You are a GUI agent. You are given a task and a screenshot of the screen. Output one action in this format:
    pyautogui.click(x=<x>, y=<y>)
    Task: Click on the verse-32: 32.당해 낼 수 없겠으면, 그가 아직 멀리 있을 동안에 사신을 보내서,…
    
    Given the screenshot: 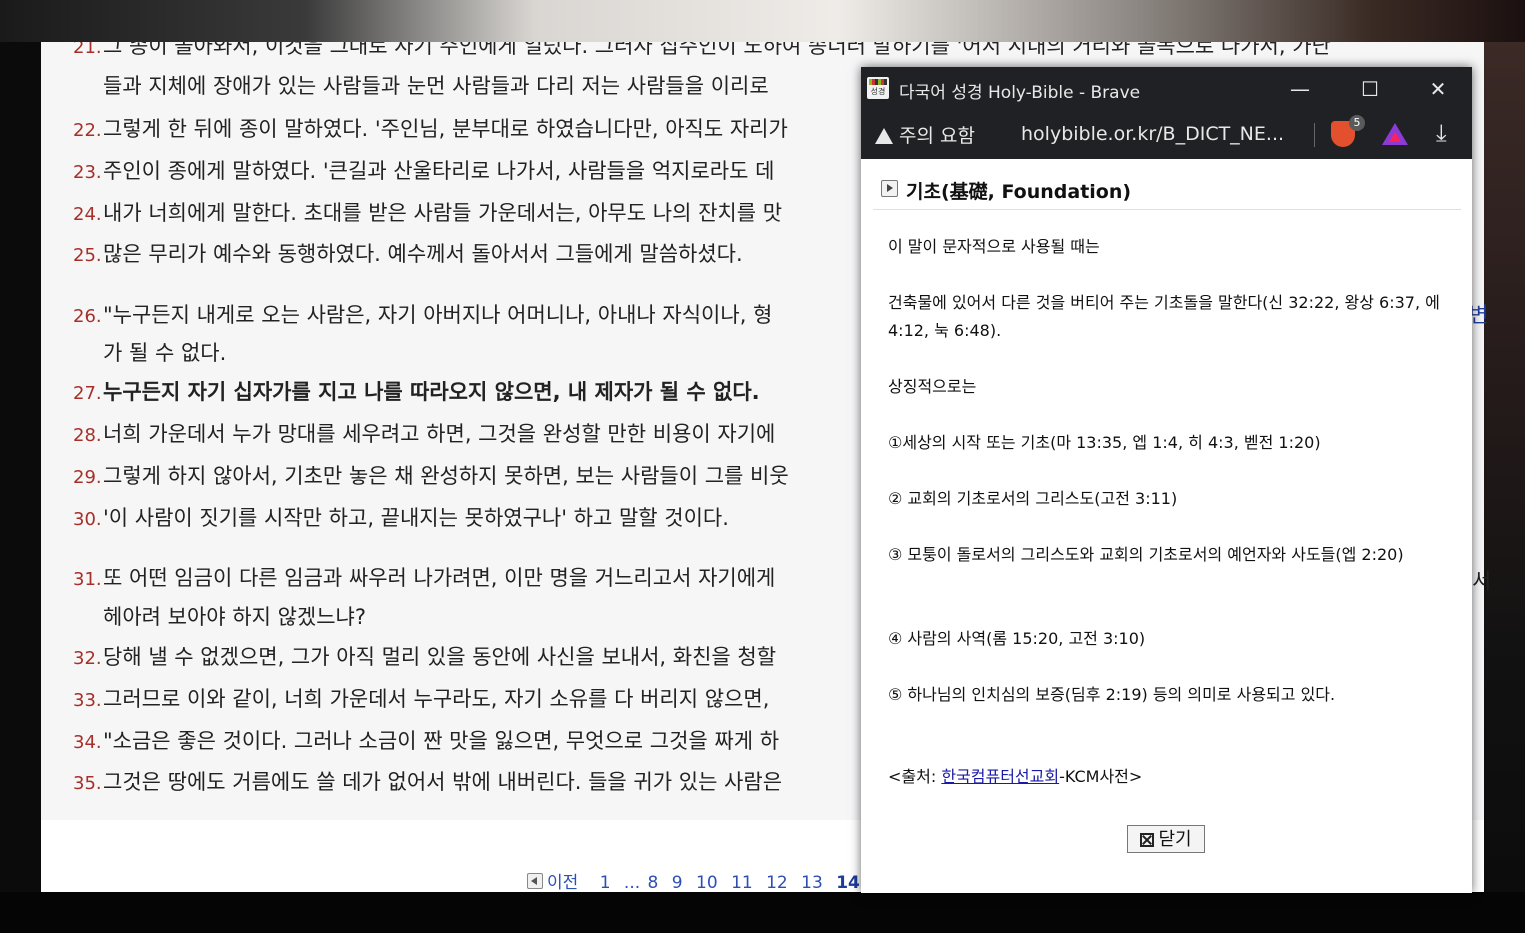 What is the action you would take?
    pyautogui.click(x=425, y=657)
    